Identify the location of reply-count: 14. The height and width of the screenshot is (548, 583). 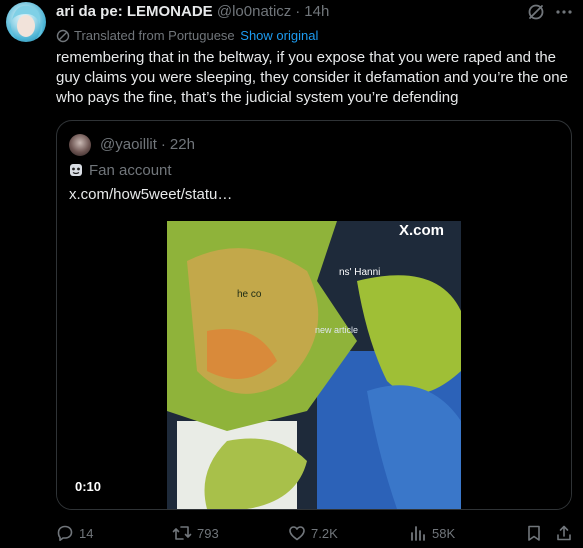
(86, 533).